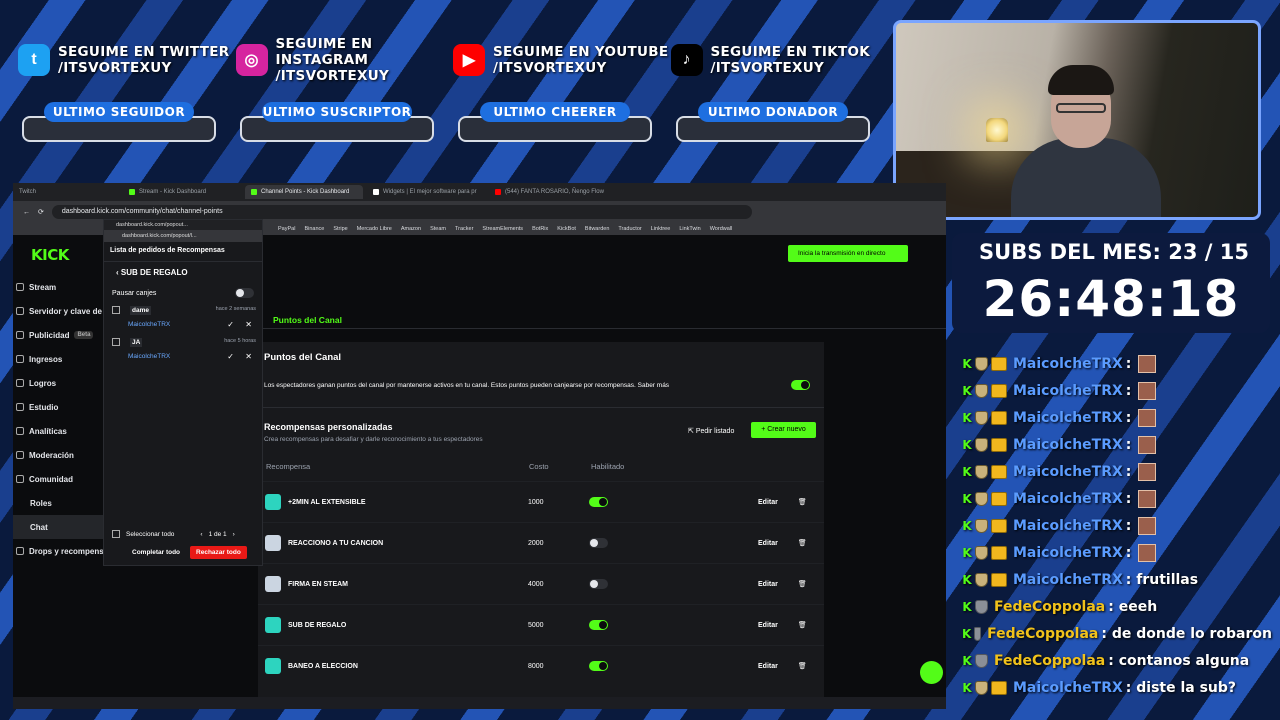  What do you see at coordinates (50, 255) in the screenshot?
I see `kick-logo: KICK` at bounding box center [50, 255].